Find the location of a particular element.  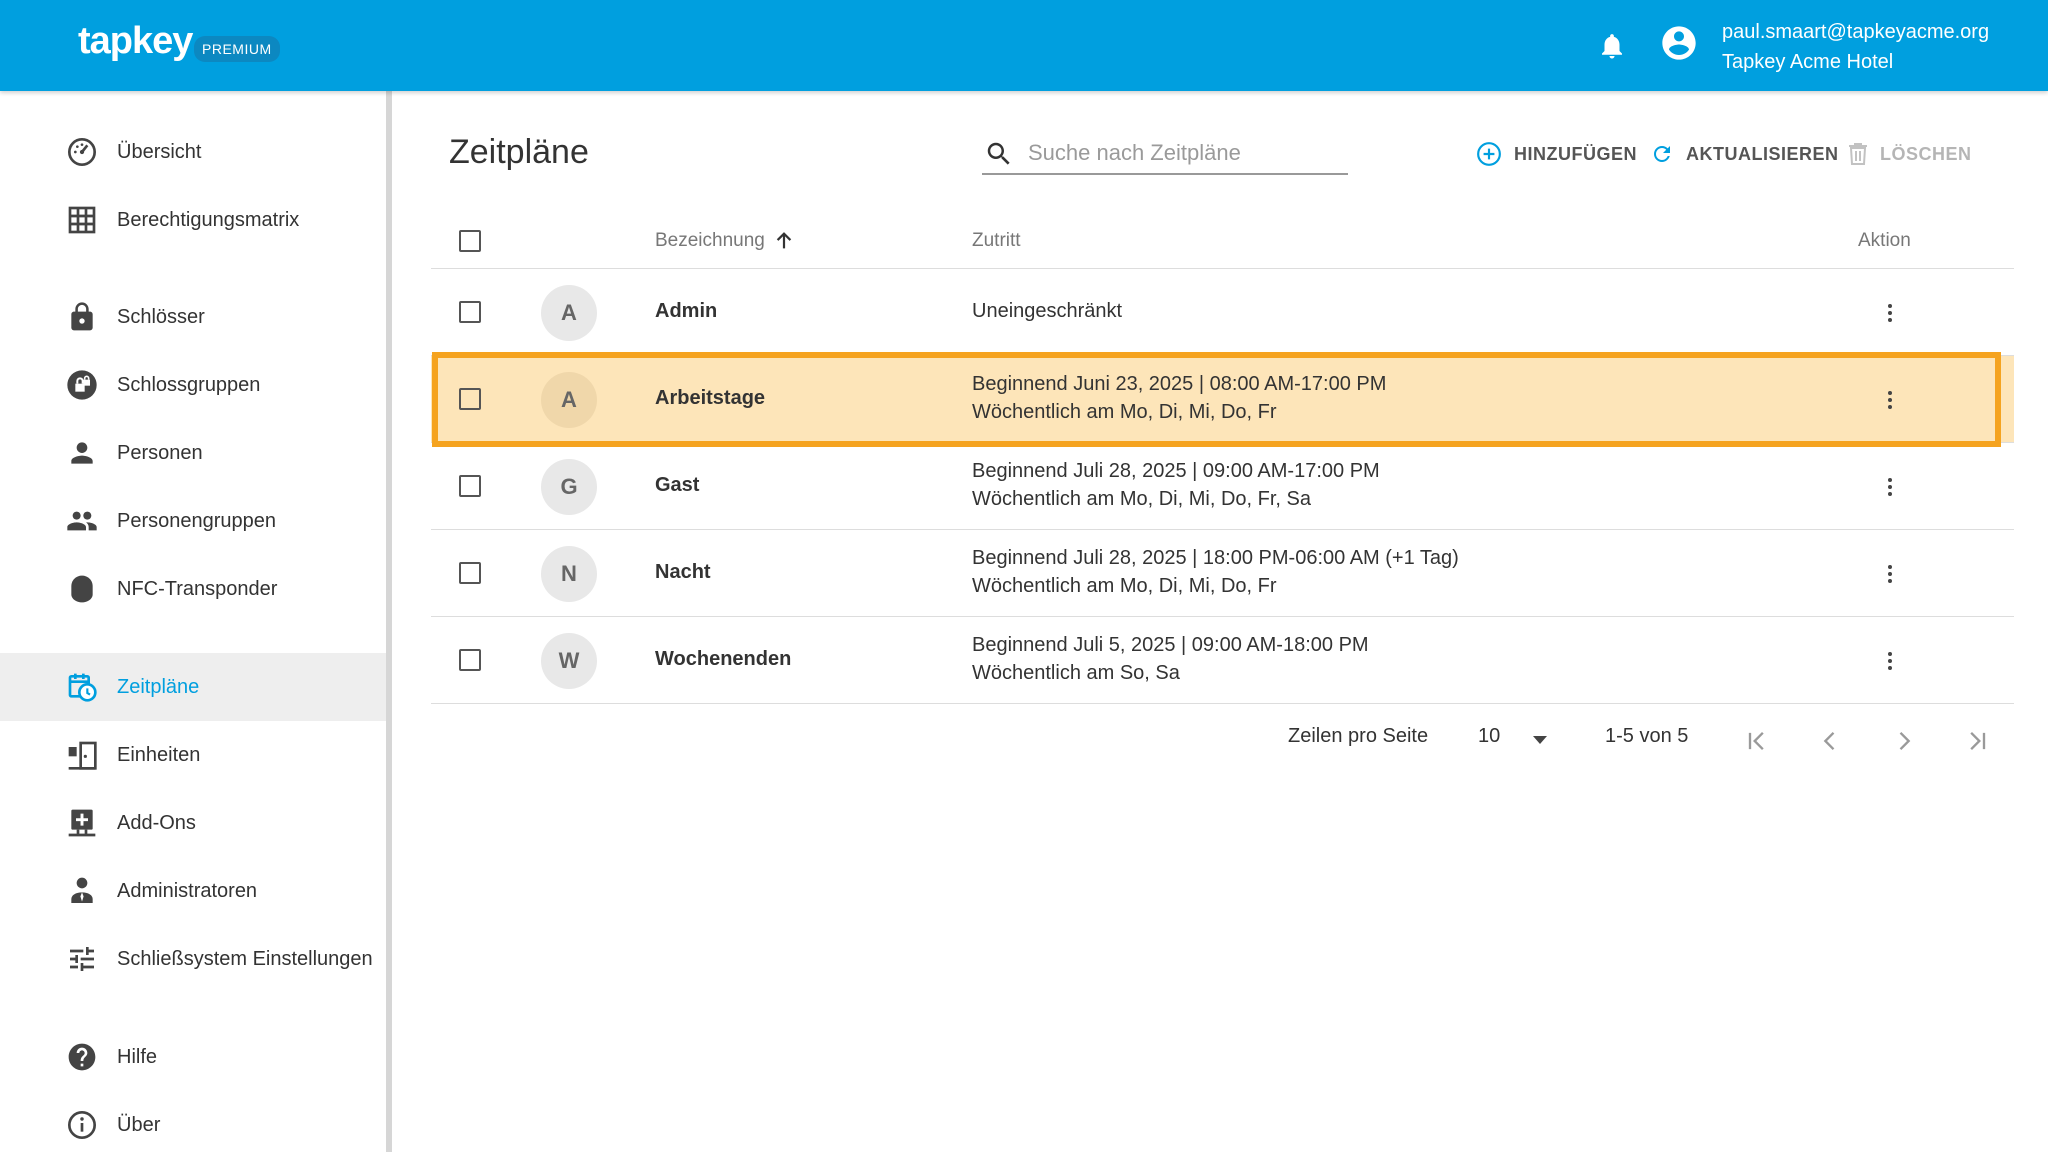

rows-per-page-select: 10 is located at coordinates (1489, 736).